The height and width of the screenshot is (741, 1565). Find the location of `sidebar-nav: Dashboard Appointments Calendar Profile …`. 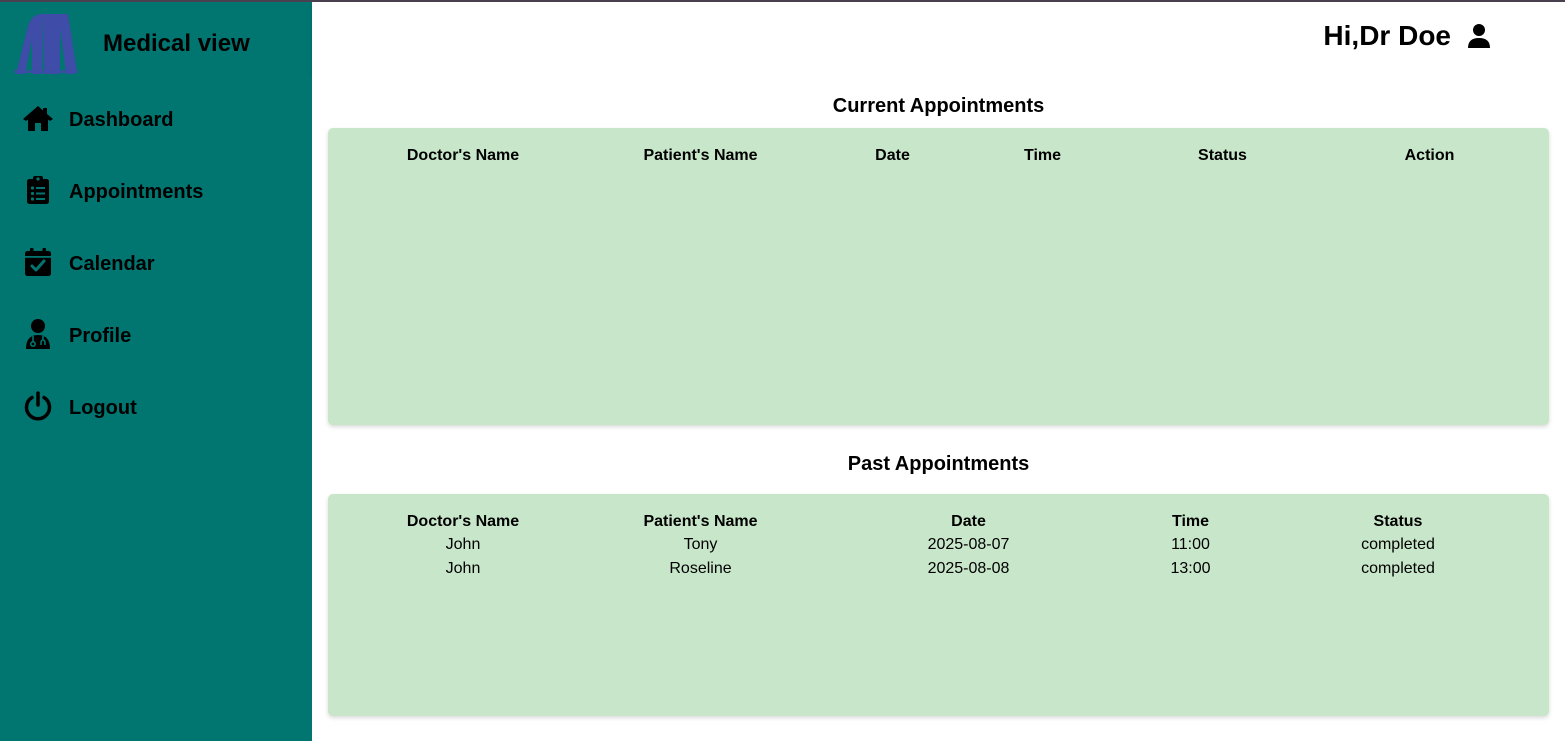

sidebar-nav: Dashboard Appointments Calendar Profile … is located at coordinates (156, 270).